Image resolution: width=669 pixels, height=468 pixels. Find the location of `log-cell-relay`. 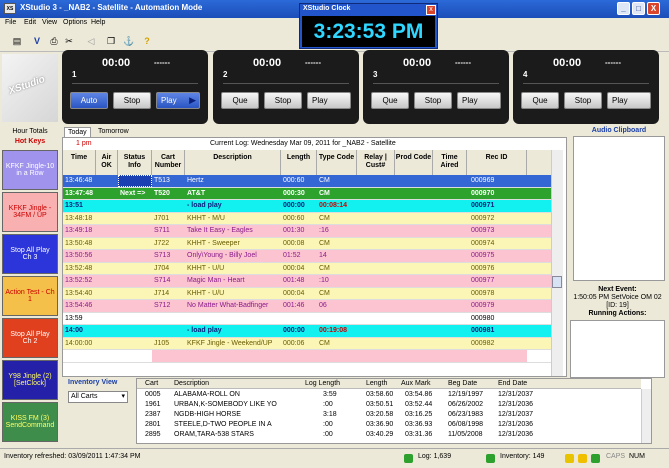

log-cell-relay is located at coordinates (376, 281).